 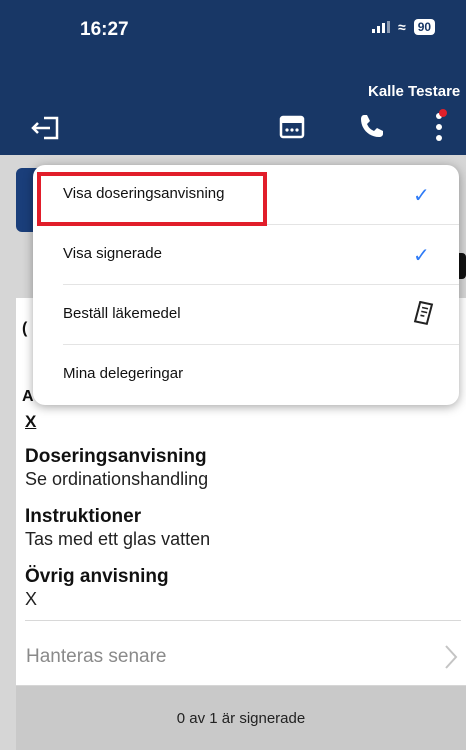 What do you see at coordinates (28, 396) in the screenshot?
I see `background-fragment: A` at bounding box center [28, 396].